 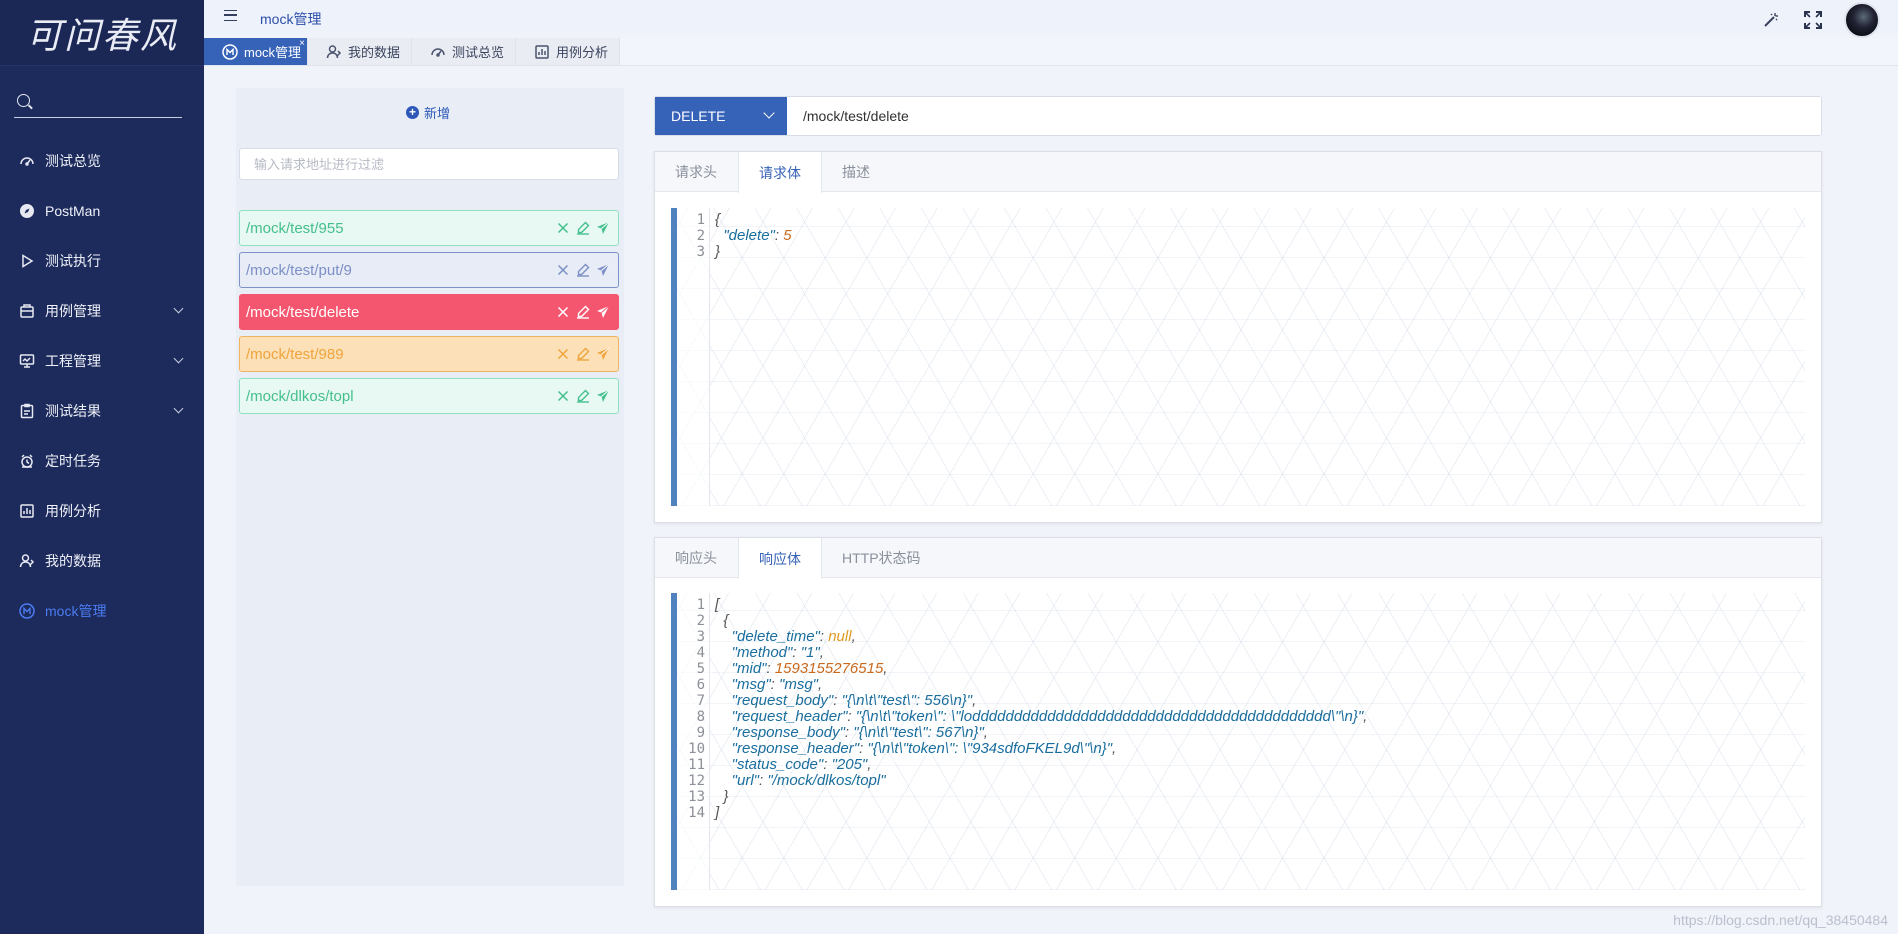 I want to click on sidebar-item-7: 用例分析, so click(x=102, y=511).